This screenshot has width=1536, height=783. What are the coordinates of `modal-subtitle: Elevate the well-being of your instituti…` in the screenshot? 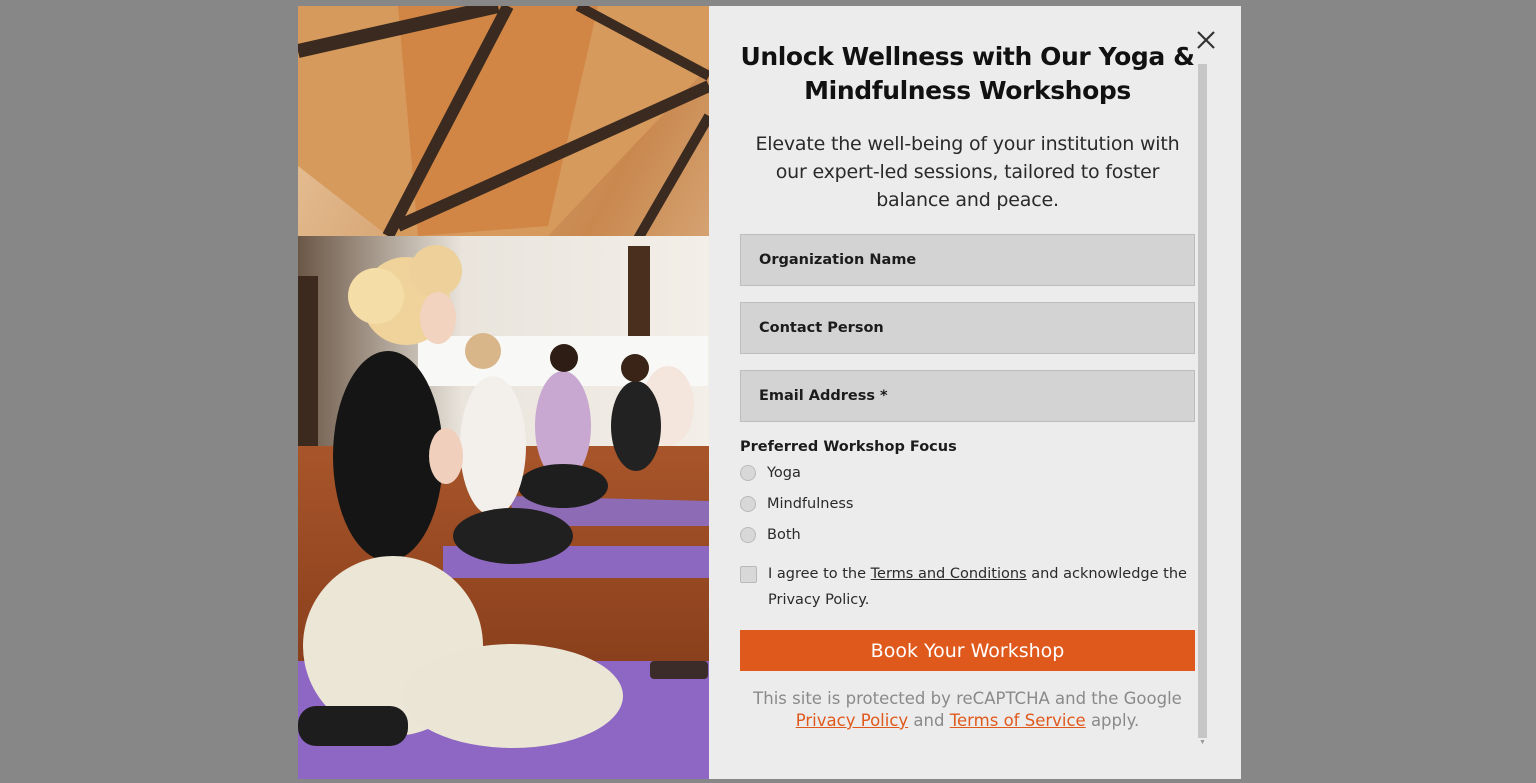 It's located at (967, 172).